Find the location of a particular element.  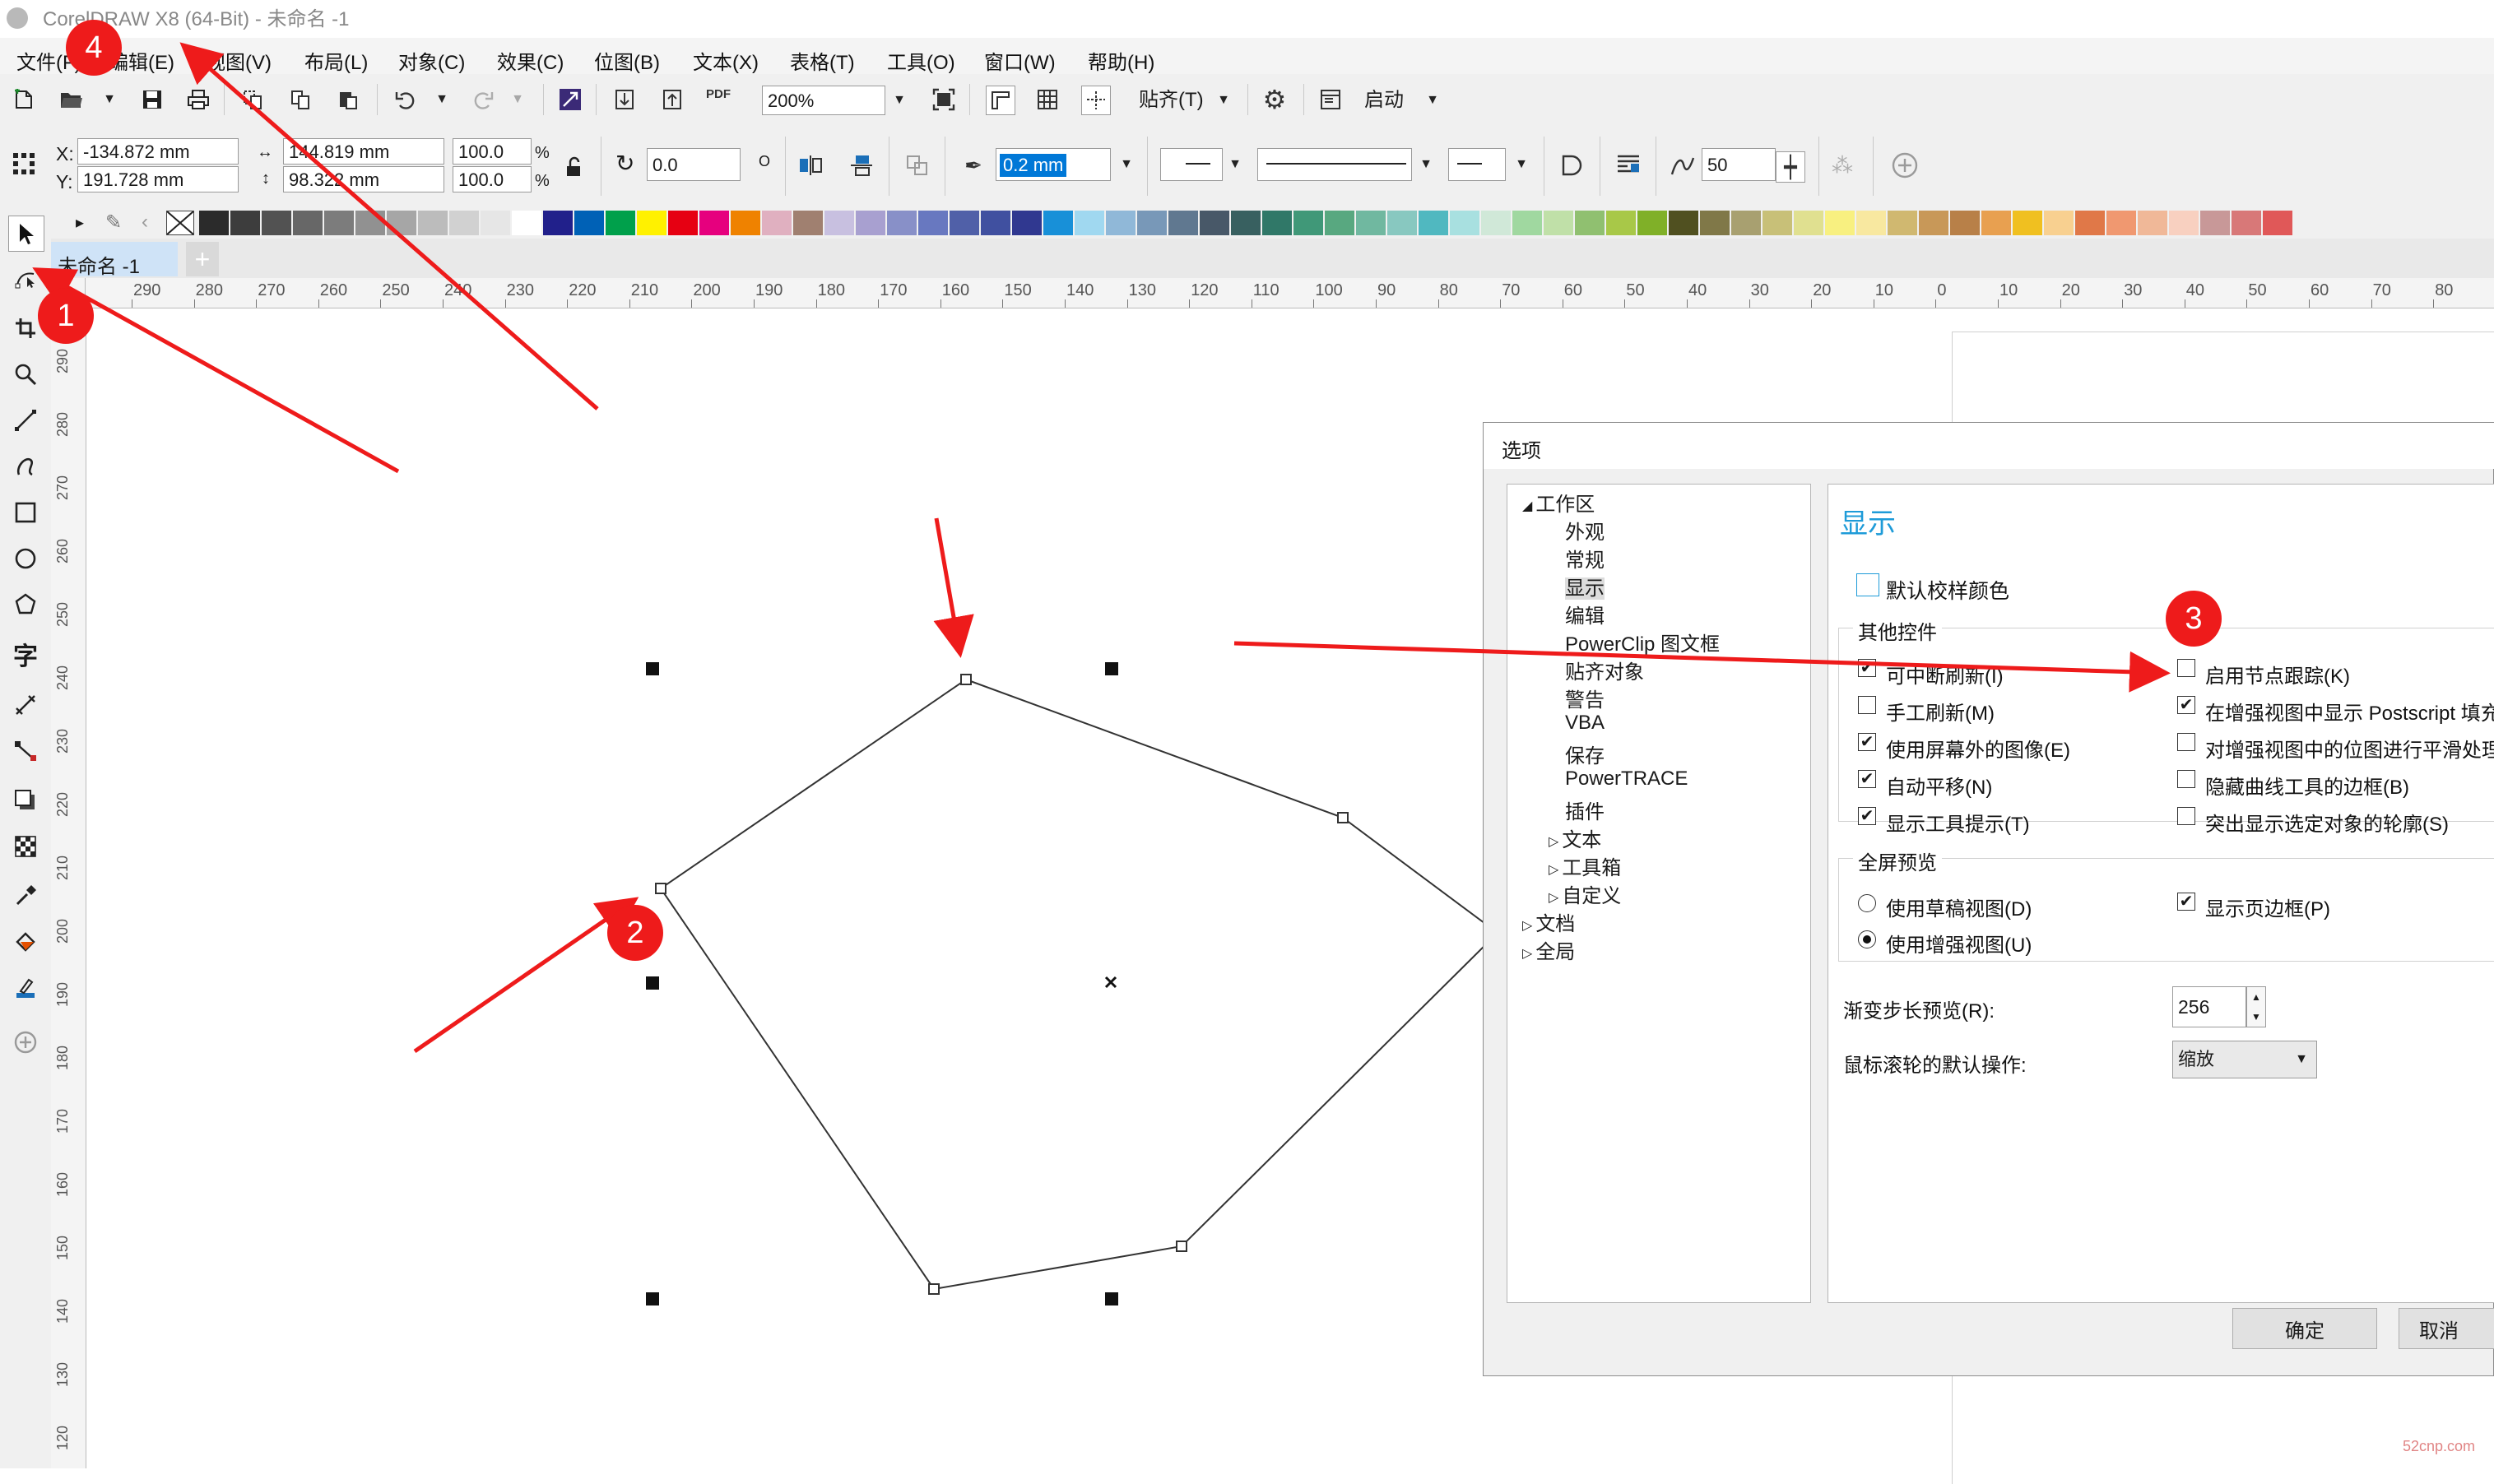

tree-item: 警告 is located at coordinates (1585, 698).